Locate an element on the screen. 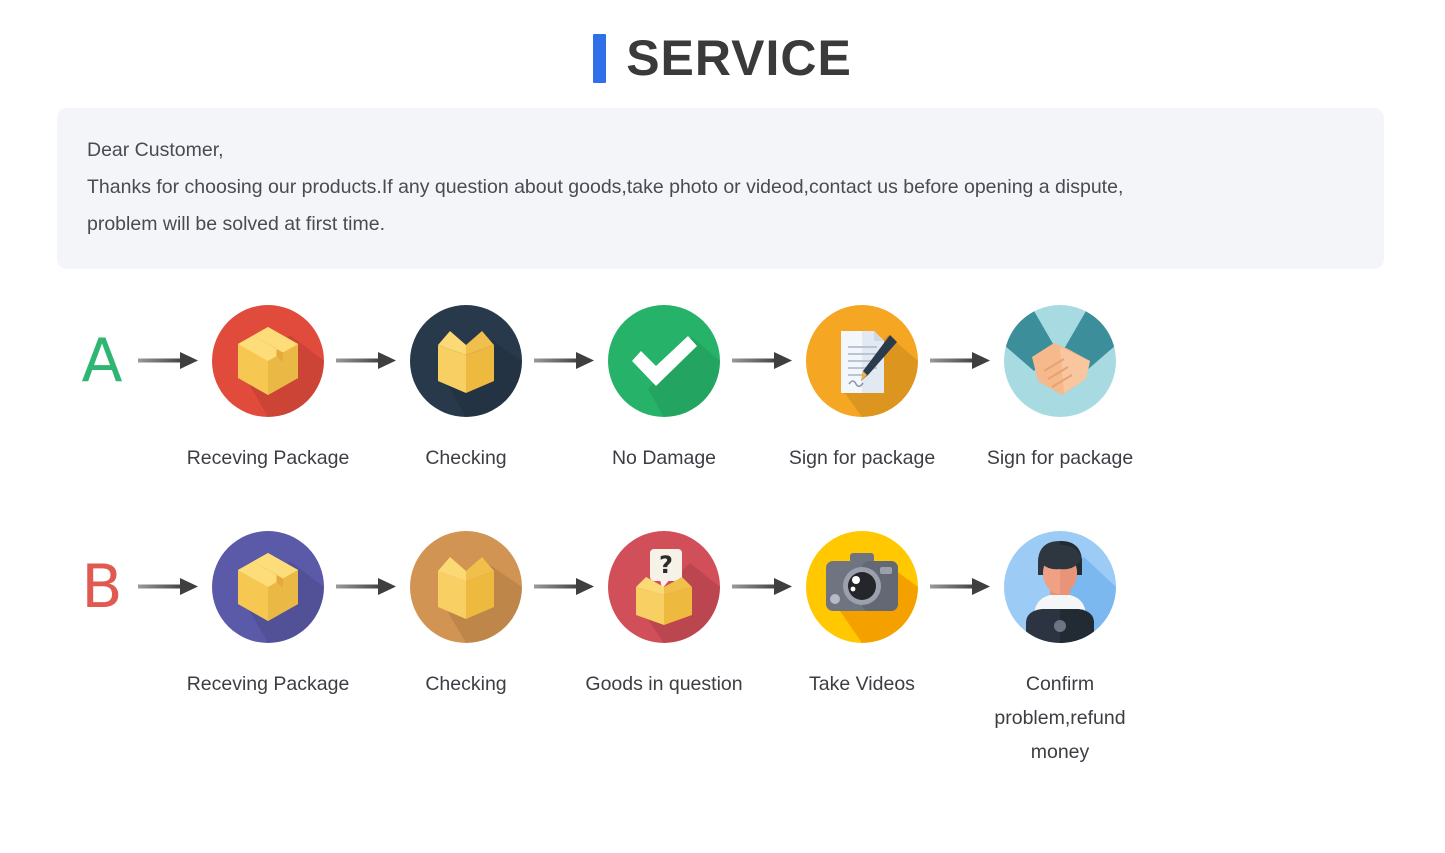  flow-step-b-3: ? Goods in question is located at coordinates (664, 616).